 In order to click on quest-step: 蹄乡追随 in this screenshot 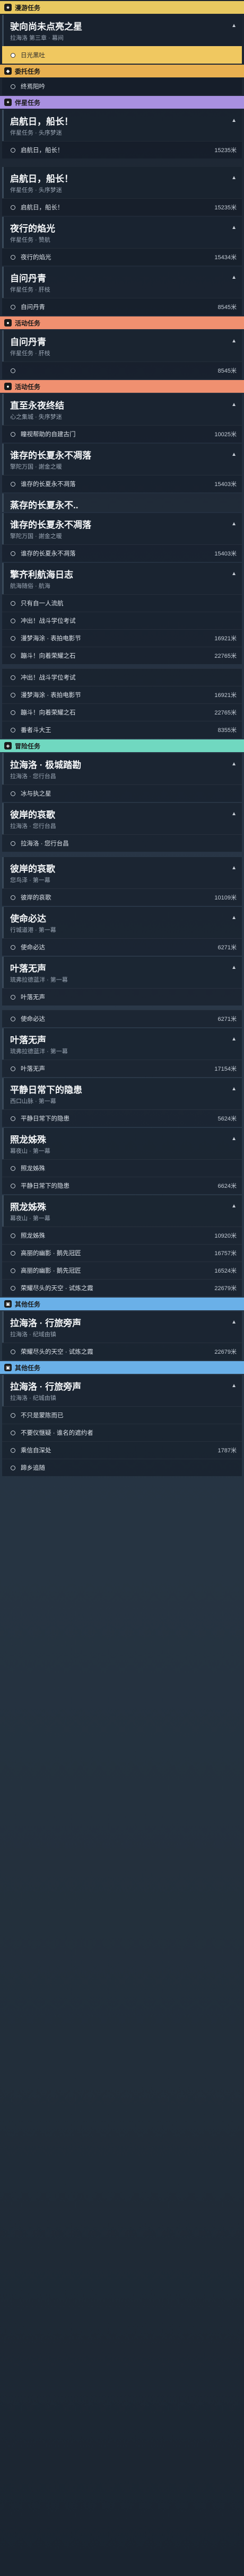, I will do `click(122, 1467)`.